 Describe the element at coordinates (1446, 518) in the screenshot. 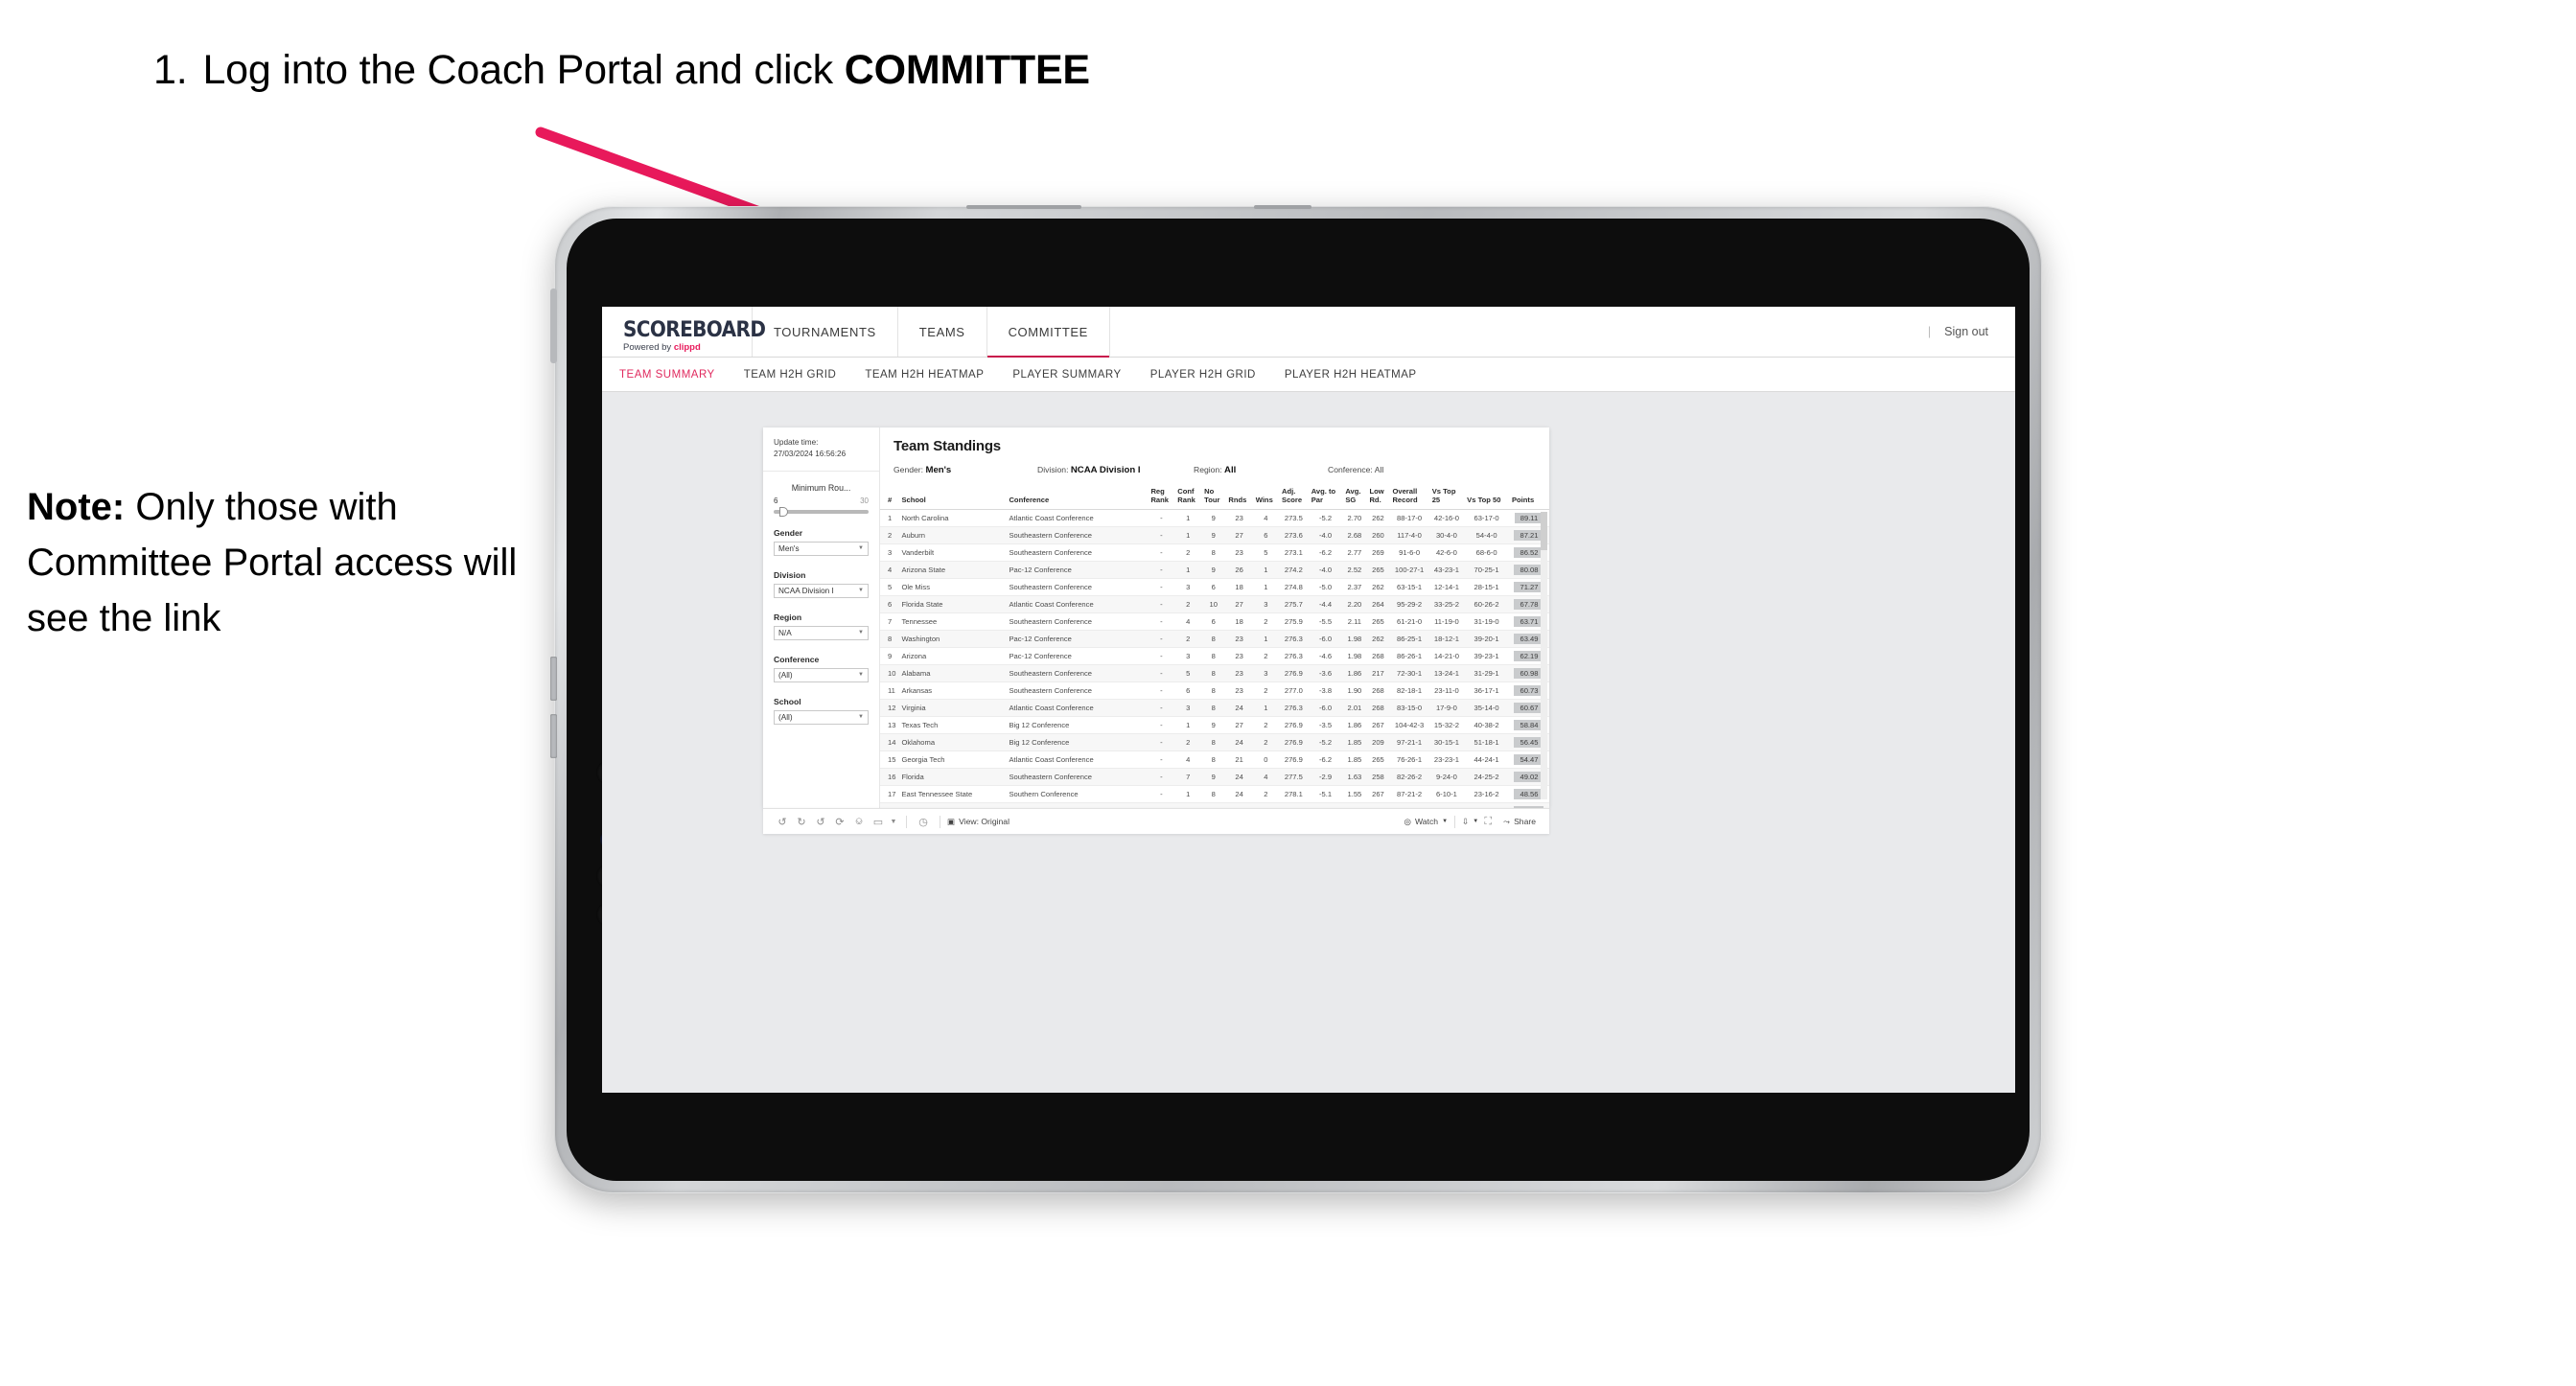

I see `cell-vs-top-25: 42-16-0` at that location.